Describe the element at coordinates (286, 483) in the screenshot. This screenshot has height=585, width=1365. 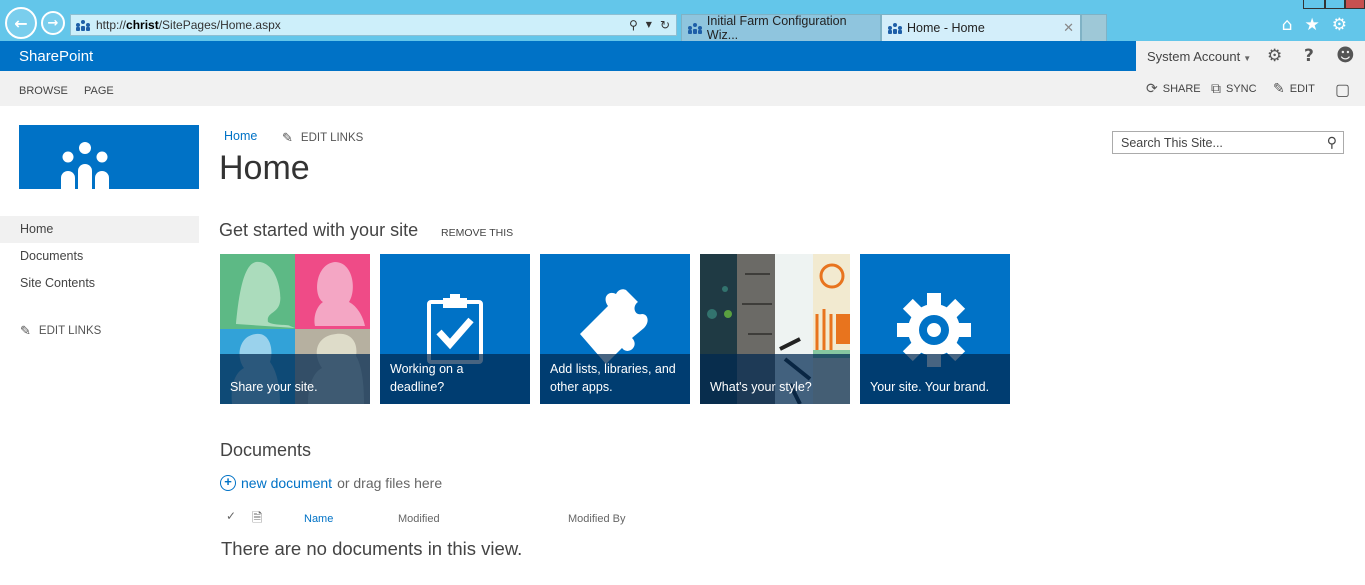
I see `new-document-link: new document` at that location.